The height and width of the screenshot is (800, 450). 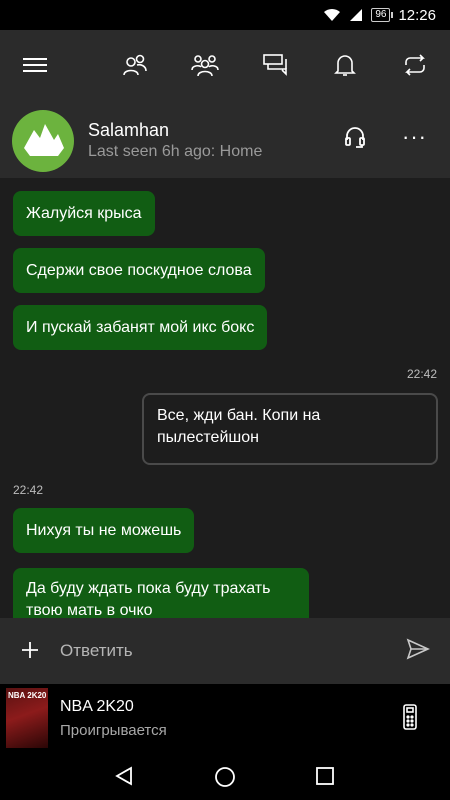 I want to click on recents-icon, so click(x=325, y=778).